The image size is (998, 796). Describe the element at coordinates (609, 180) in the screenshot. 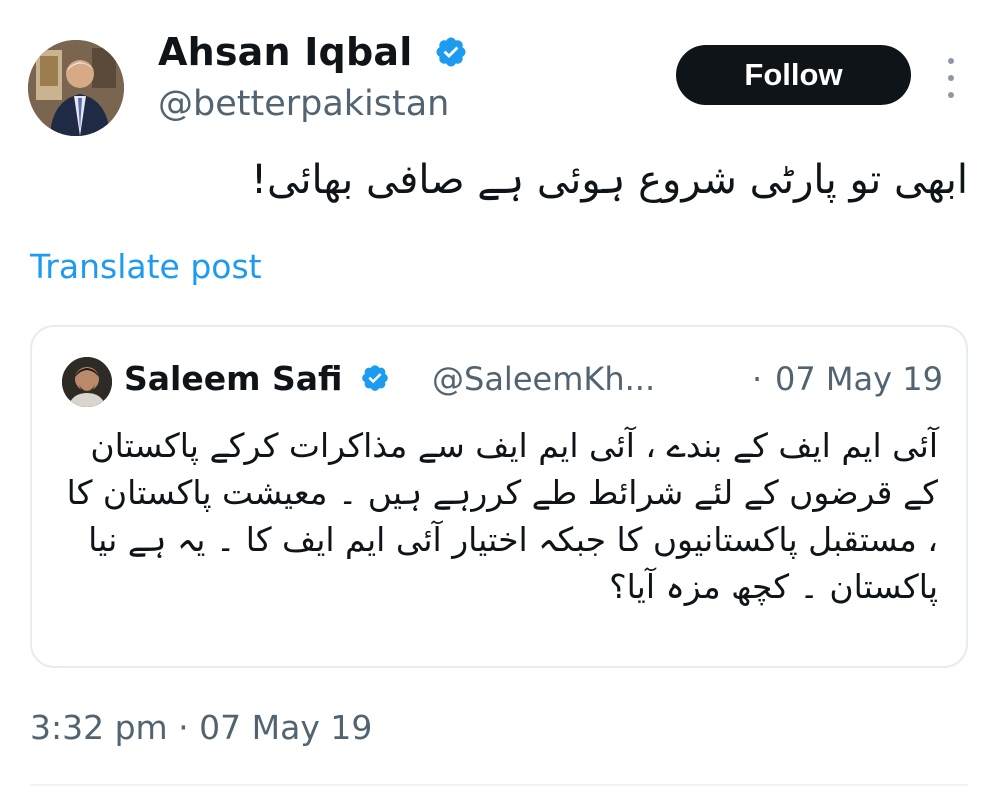

I see `post-text: ابھی تو پارٹی شروع ہوئی ہے صافی بھائی!` at that location.